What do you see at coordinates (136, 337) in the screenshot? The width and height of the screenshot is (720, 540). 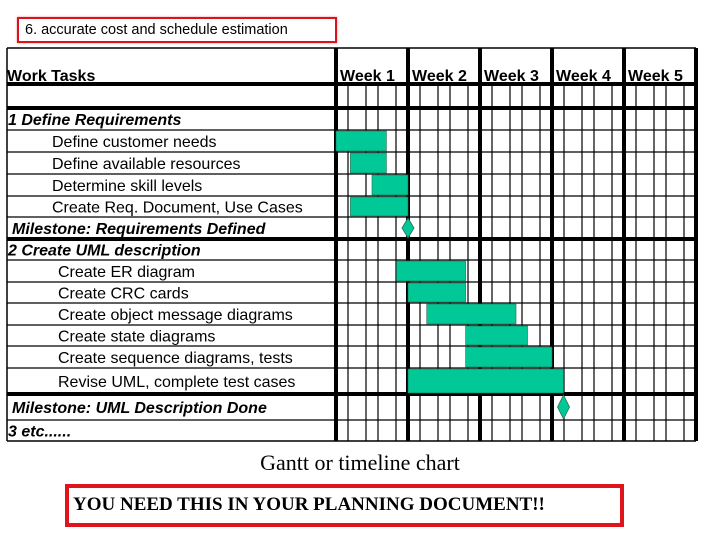 I see `task-label: Create state diagrams` at bounding box center [136, 337].